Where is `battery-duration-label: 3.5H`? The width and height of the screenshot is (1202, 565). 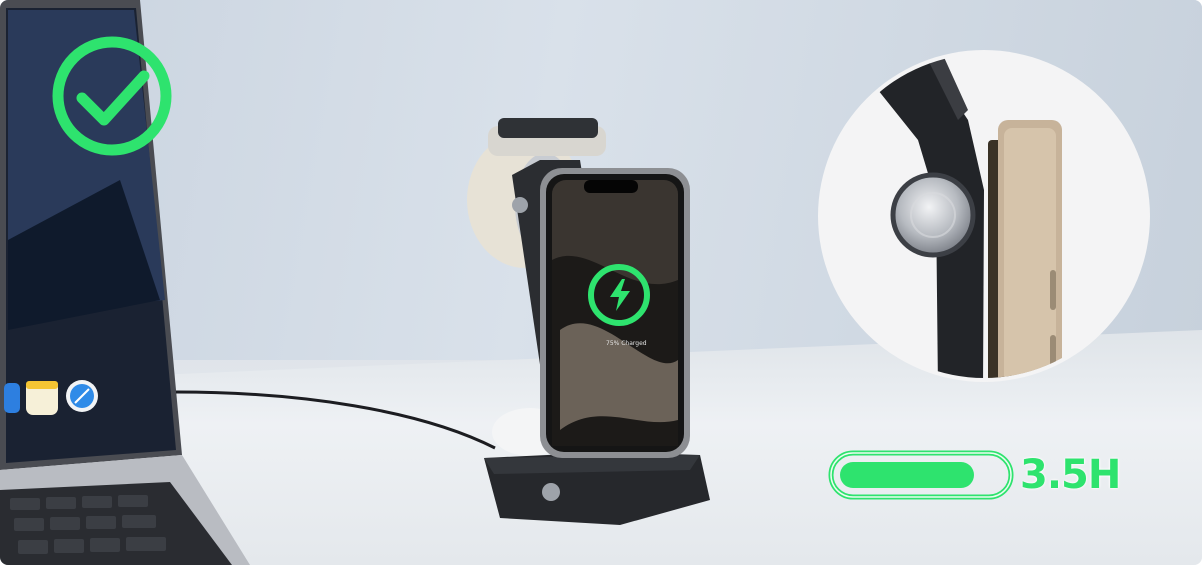 battery-duration-label: 3.5H is located at coordinates (1070, 475).